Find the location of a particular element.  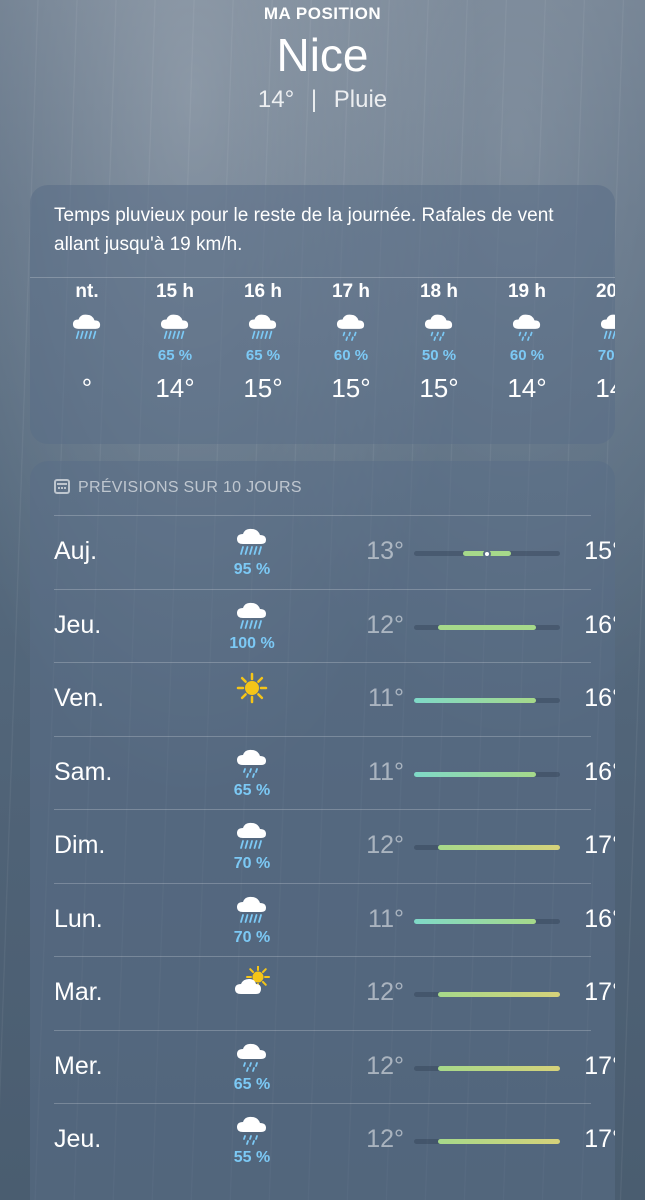

hour-time: 18 h is located at coordinates (439, 291).